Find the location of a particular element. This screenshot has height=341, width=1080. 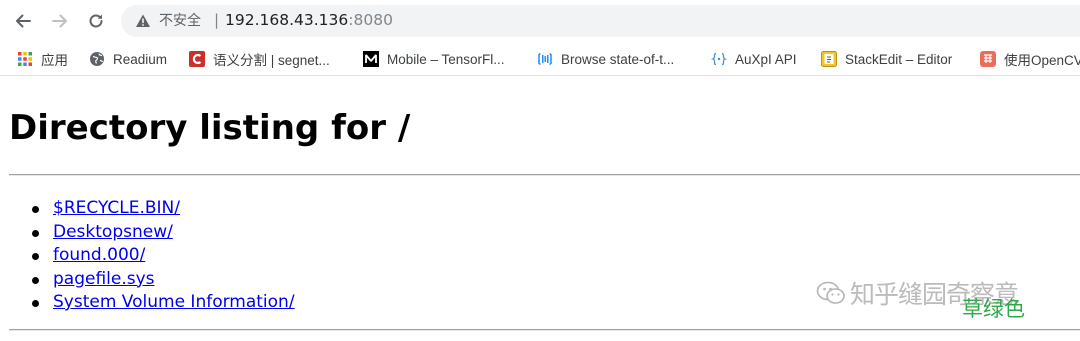

wechat-icon is located at coordinates (830, 292).